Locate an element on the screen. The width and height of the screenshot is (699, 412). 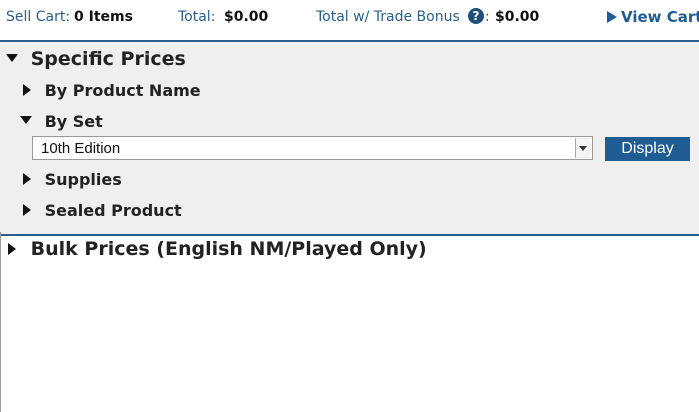
display-button: Display is located at coordinates (647, 149).